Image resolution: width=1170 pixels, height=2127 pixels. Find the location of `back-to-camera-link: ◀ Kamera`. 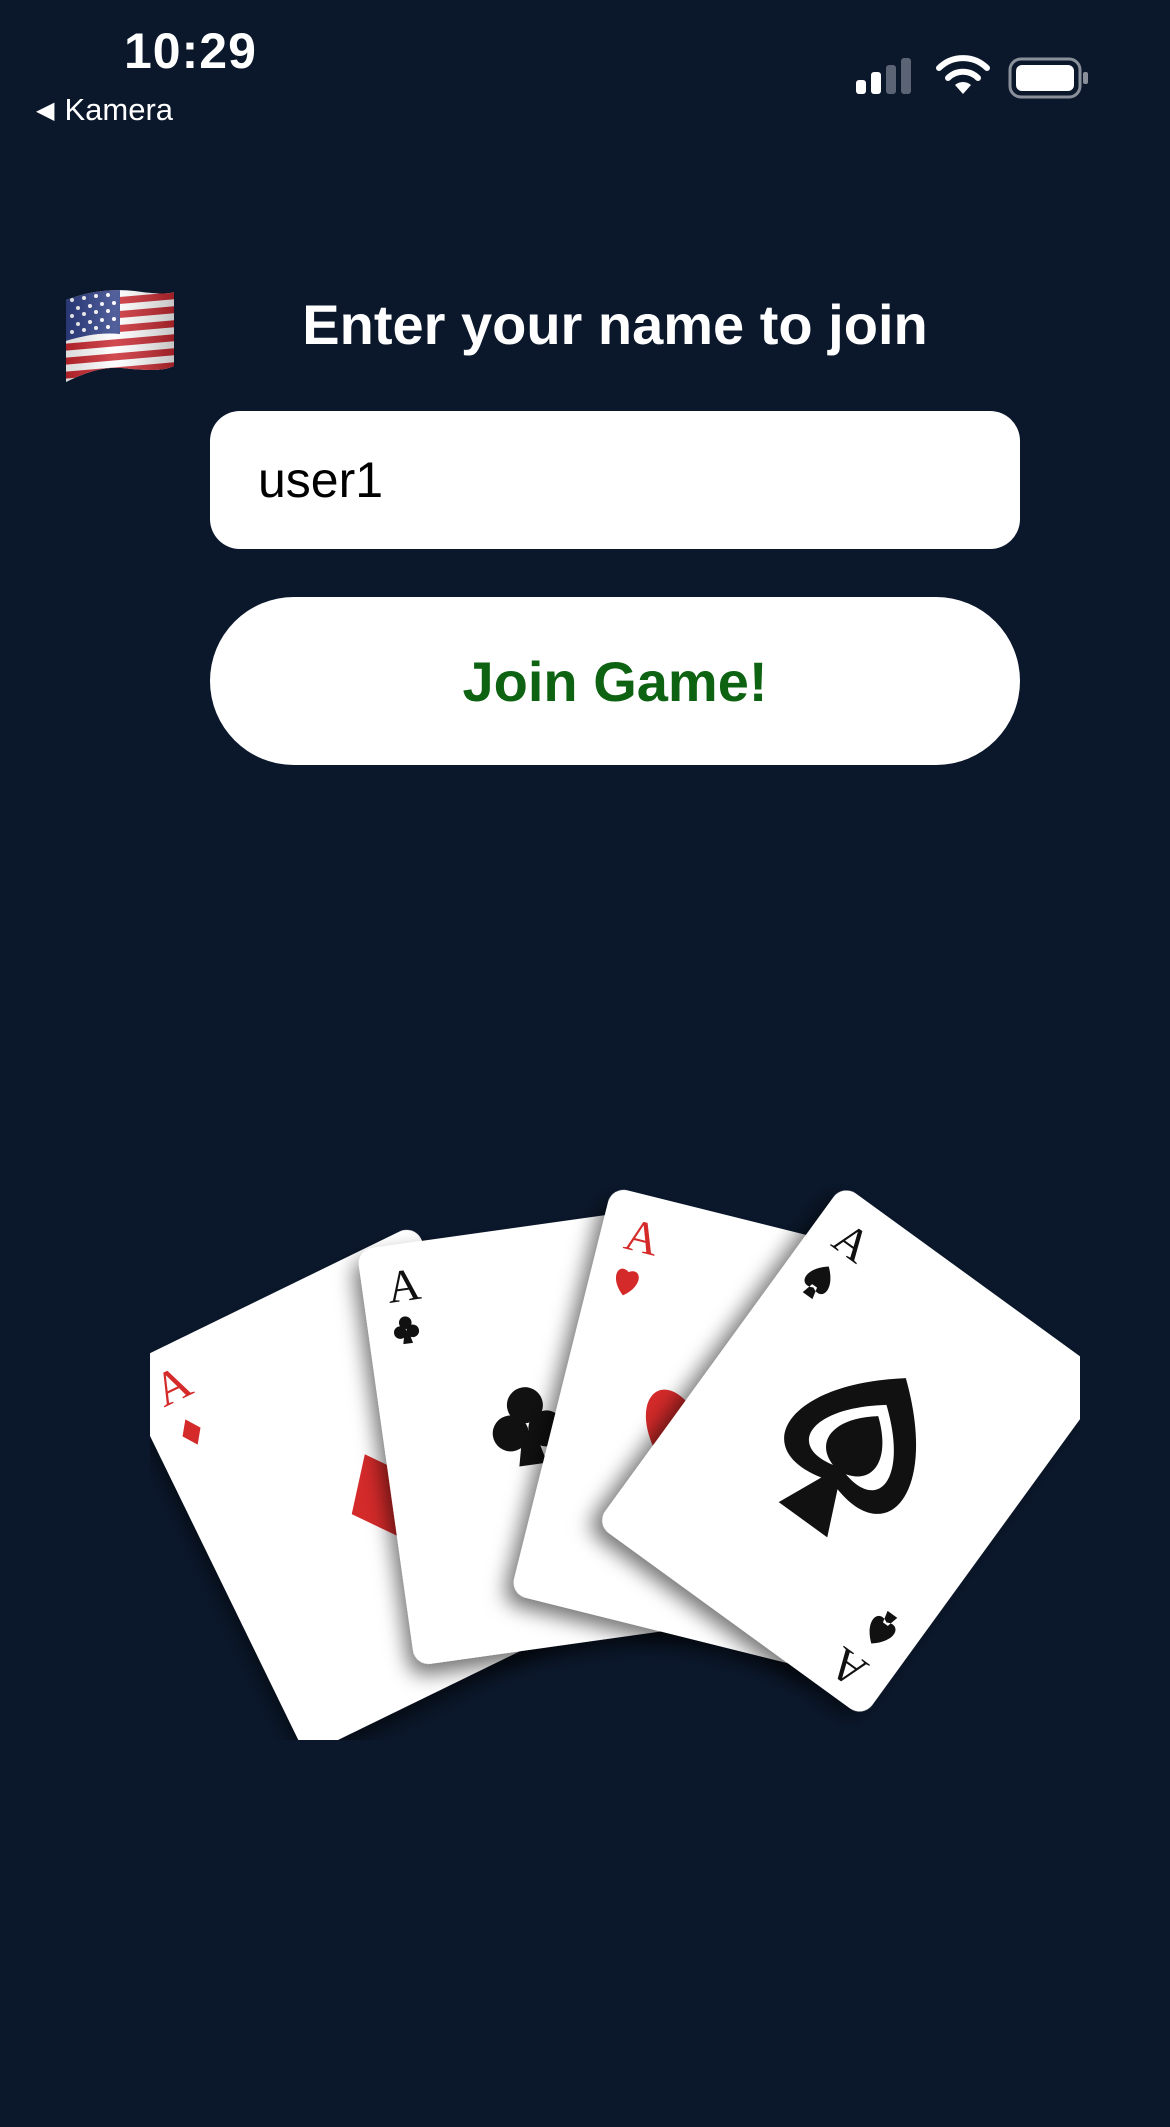

back-to-camera-link: ◀ Kamera is located at coordinates (104, 110).